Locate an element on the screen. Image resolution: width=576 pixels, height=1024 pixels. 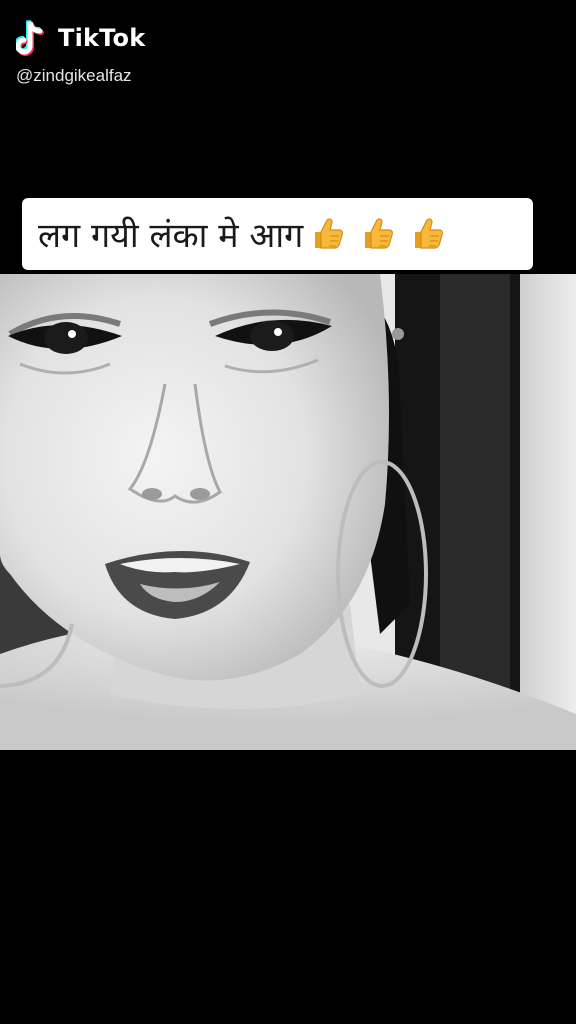
tiktok-watermark: TikTok @zindgikealfaz is located at coordinates (116, 58).